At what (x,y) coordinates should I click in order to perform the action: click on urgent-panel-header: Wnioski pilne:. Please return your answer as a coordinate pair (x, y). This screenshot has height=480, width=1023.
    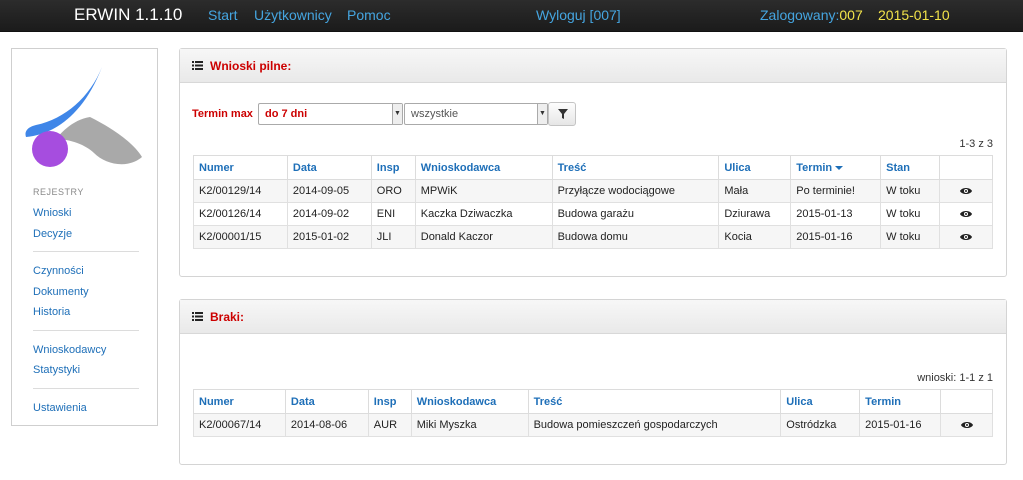
    Looking at the image, I should click on (593, 66).